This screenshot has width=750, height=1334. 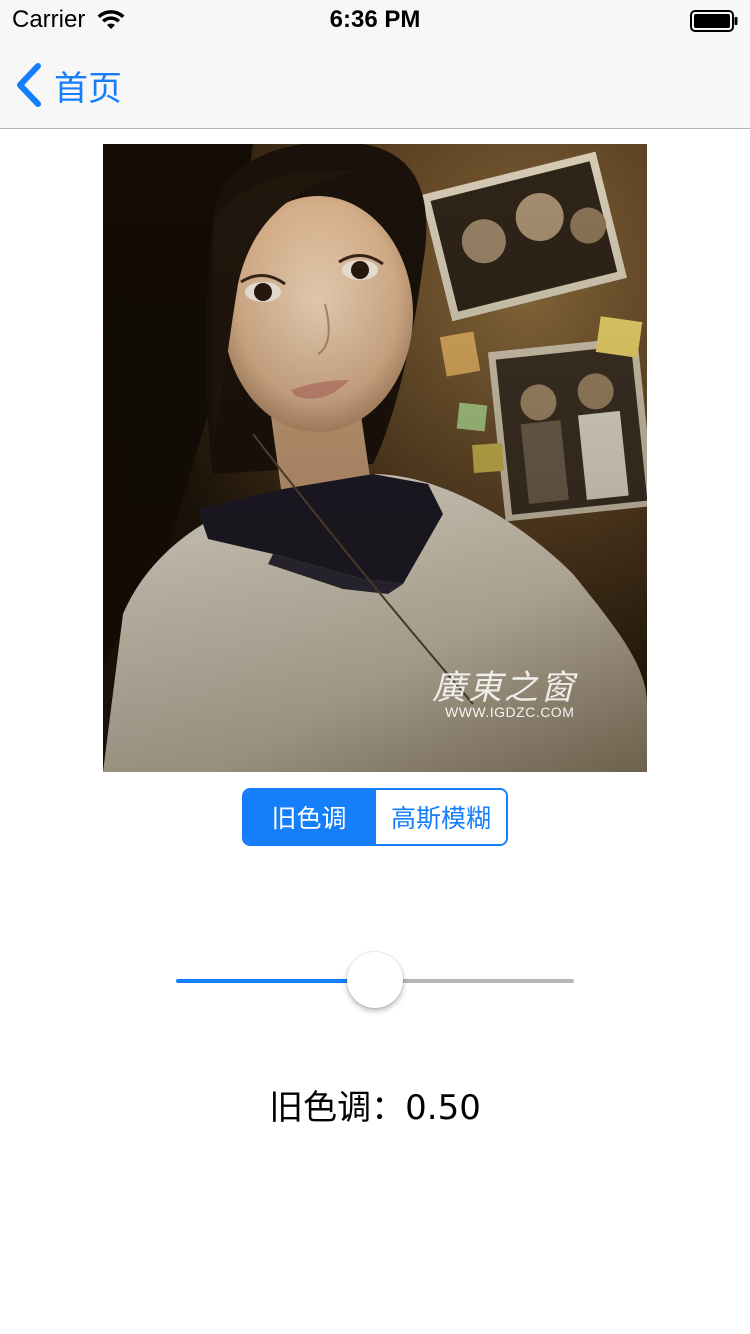 I want to click on segment-gaussian-blur: 高斯模糊, so click(x=440, y=817).